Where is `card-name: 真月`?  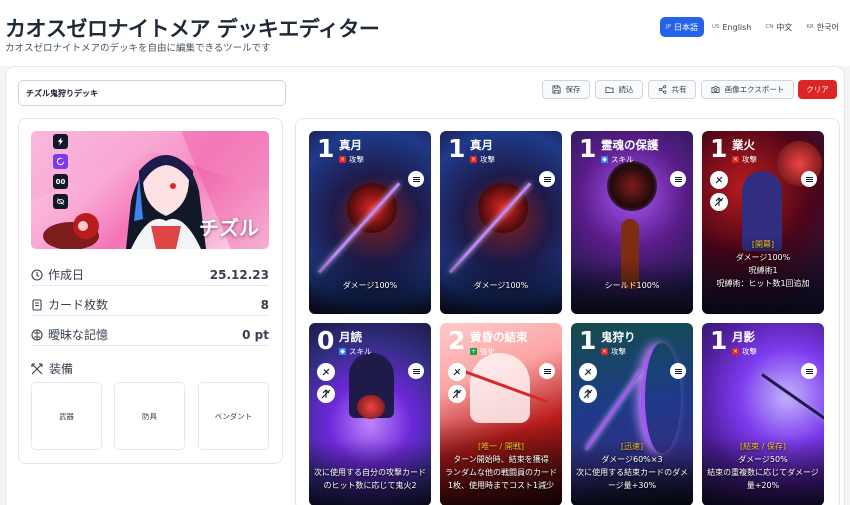 card-name: 真月 is located at coordinates (350, 145).